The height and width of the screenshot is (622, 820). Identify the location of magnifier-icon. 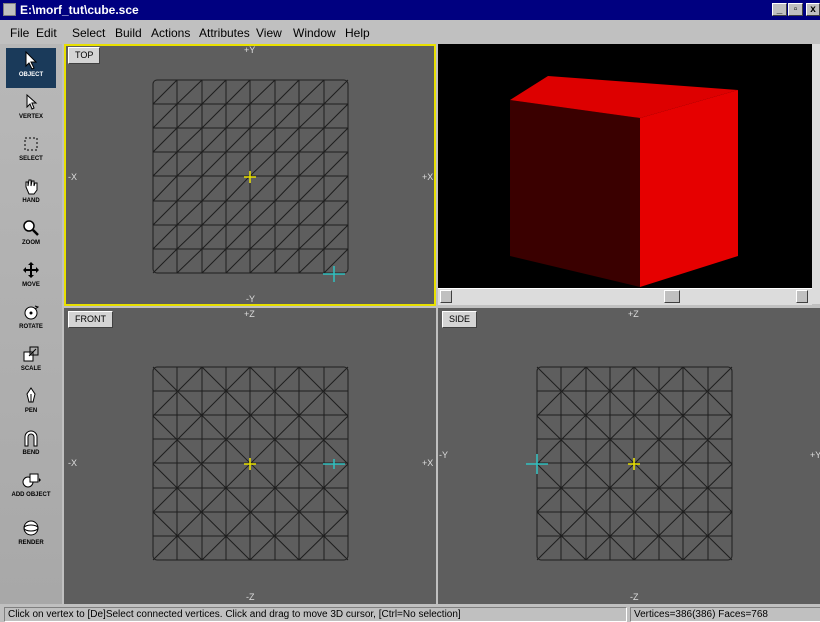
(31, 228).